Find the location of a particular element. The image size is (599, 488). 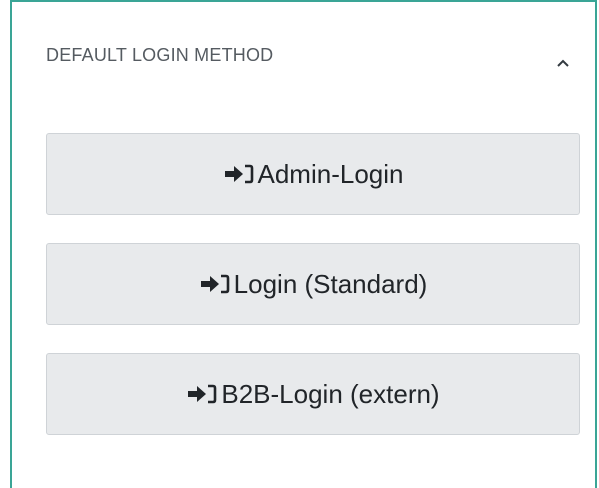

collapse-toggle is located at coordinates (563, 63).